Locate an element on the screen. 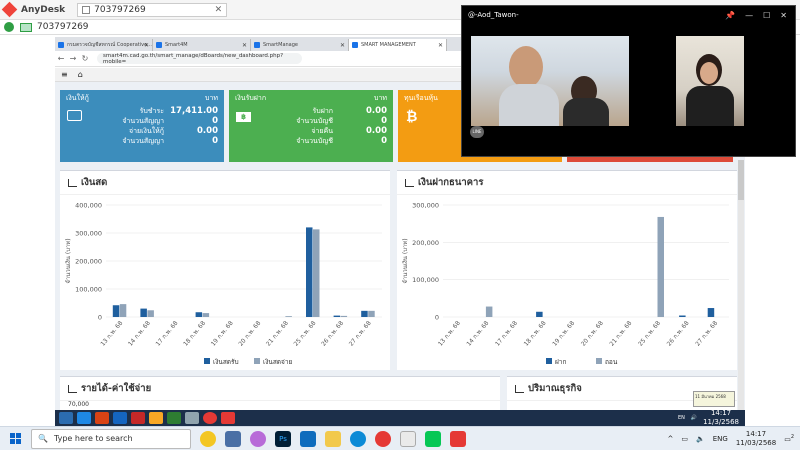 The width and height of the screenshot is (800, 450). taskbar-search-input: 🔍 Type here to search is located at coordinates (111, 438).